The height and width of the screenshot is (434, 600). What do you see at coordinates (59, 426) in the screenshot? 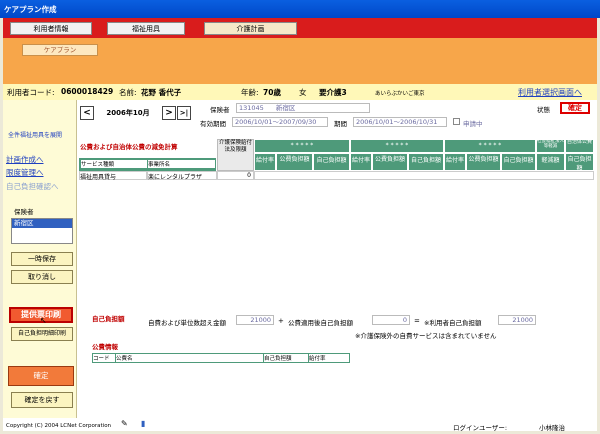
I see `copyright: Copyright (C) 2004 LCNet Corporation` at bounding box center [59, 426].